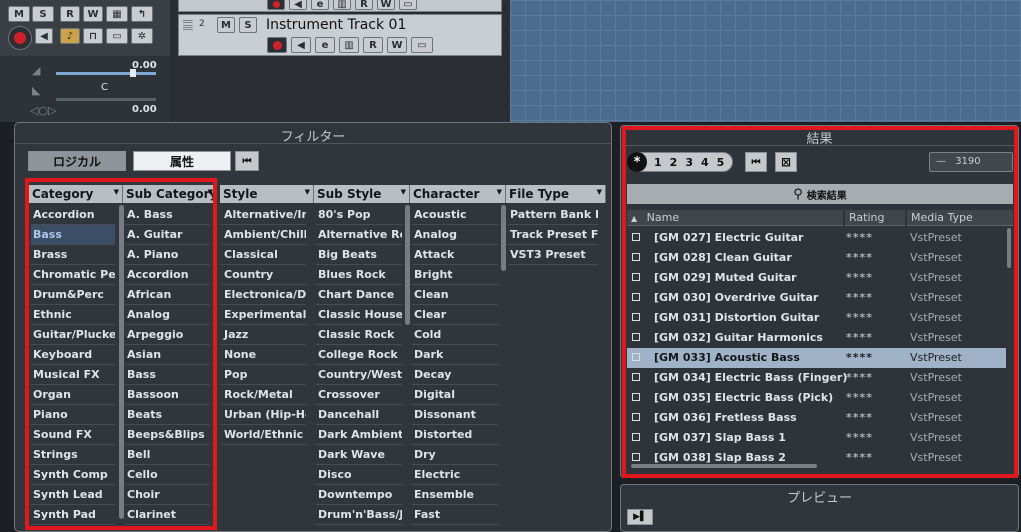  Describe the element at coordinates (144, 65) in the screenshot. I see `volume-value: 0.00` at that location.